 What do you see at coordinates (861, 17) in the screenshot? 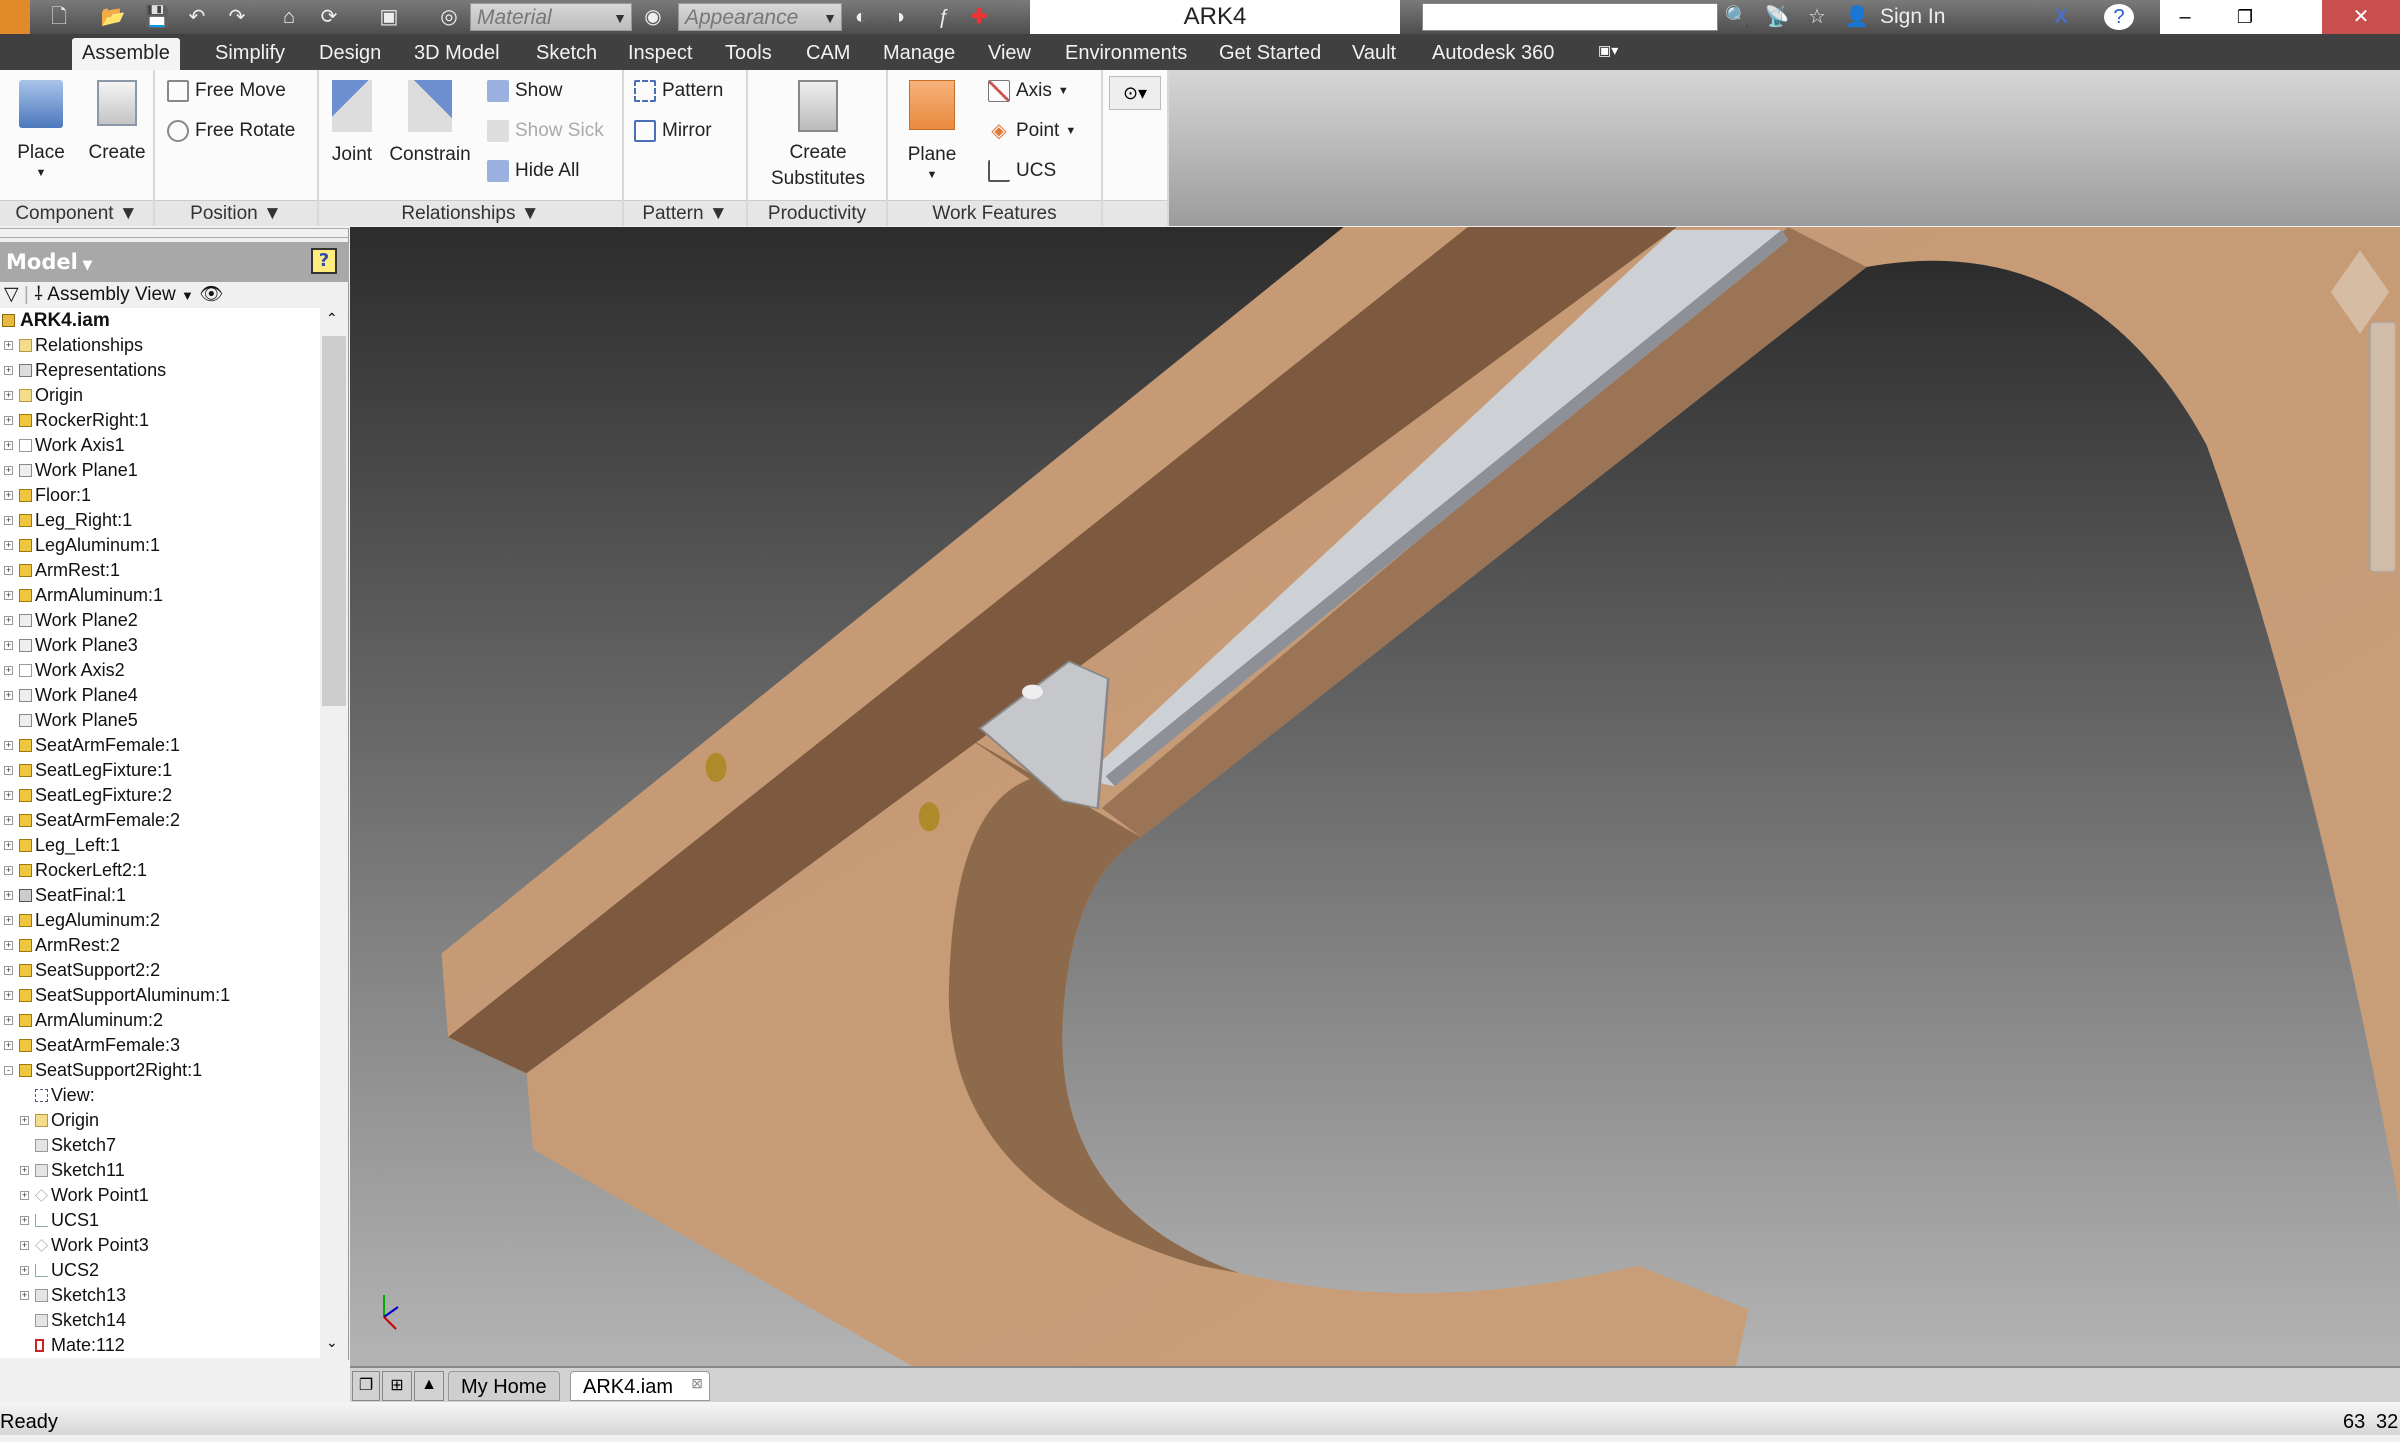
I see `adjust-appearance-icon: ◐` at bounding box center [861, 17].